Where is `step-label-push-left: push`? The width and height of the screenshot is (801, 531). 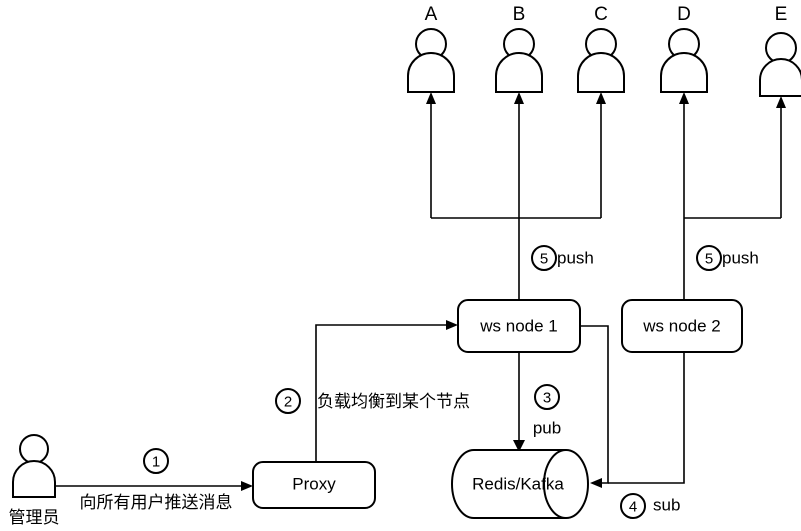 step-label-push-left: push is located at coordinates (575, 257).